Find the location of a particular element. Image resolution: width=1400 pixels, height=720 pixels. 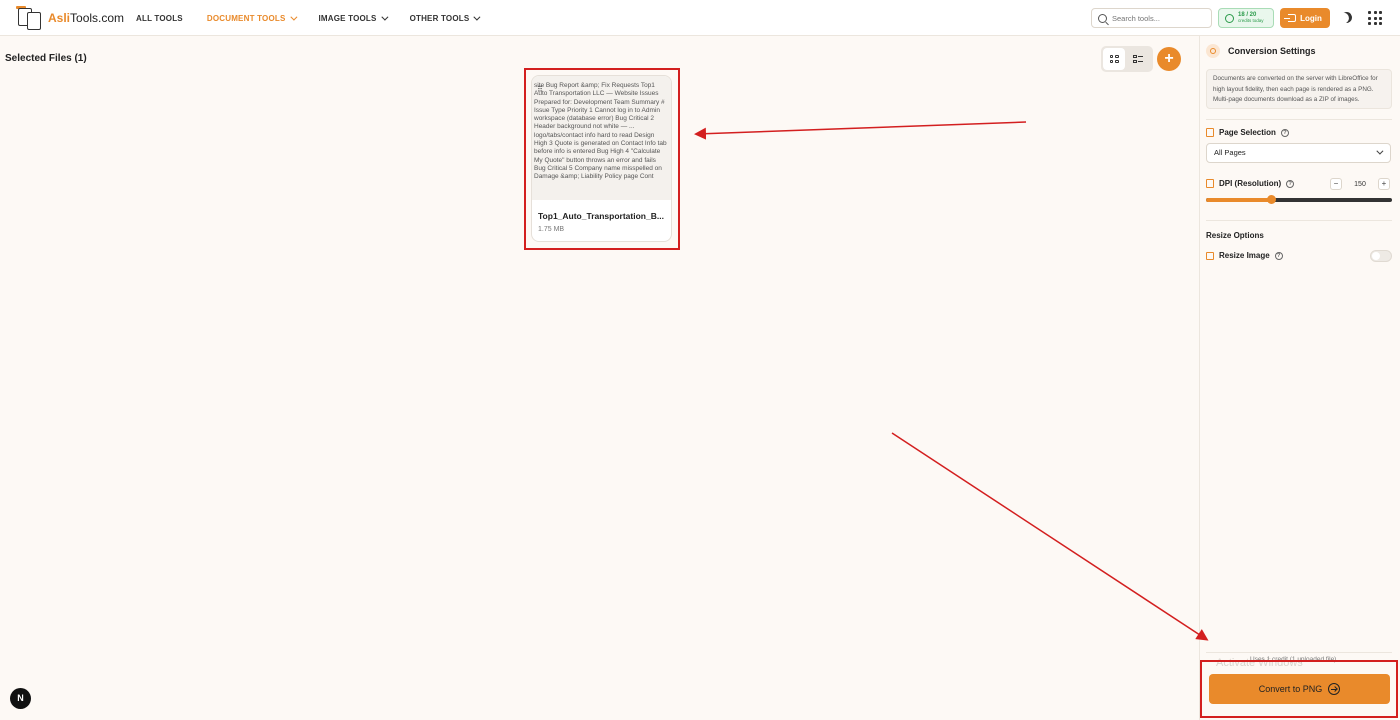

nav-document-tools: DOCUMENT TOOLS is located at coordinates (251, 18).